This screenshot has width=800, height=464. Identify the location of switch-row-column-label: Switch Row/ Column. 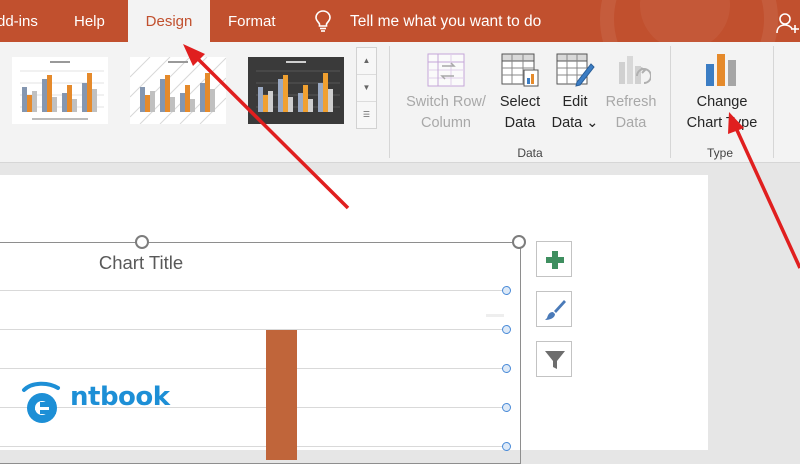
(446, 112).